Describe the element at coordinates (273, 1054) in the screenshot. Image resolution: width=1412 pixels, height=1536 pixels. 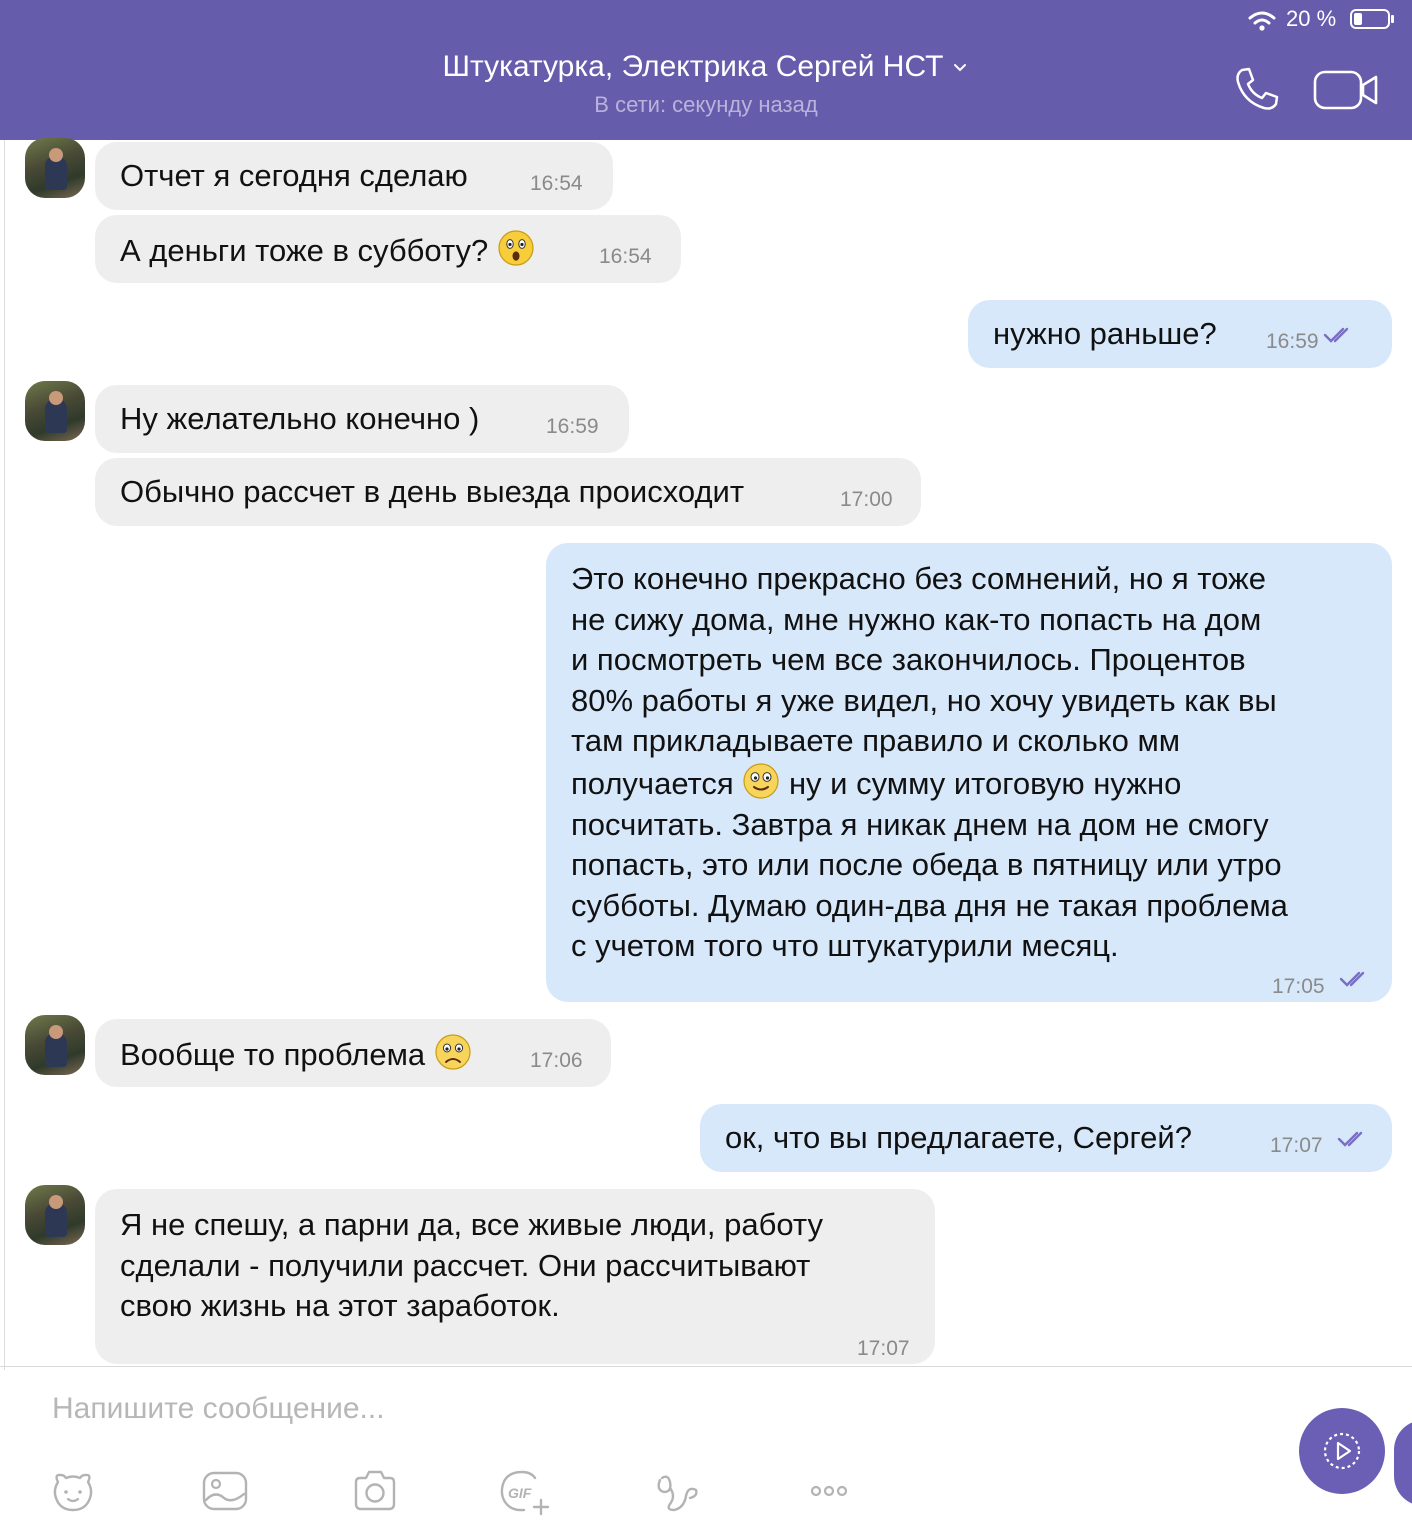
I see `message-text-content: Вообще то проблема` at that location.